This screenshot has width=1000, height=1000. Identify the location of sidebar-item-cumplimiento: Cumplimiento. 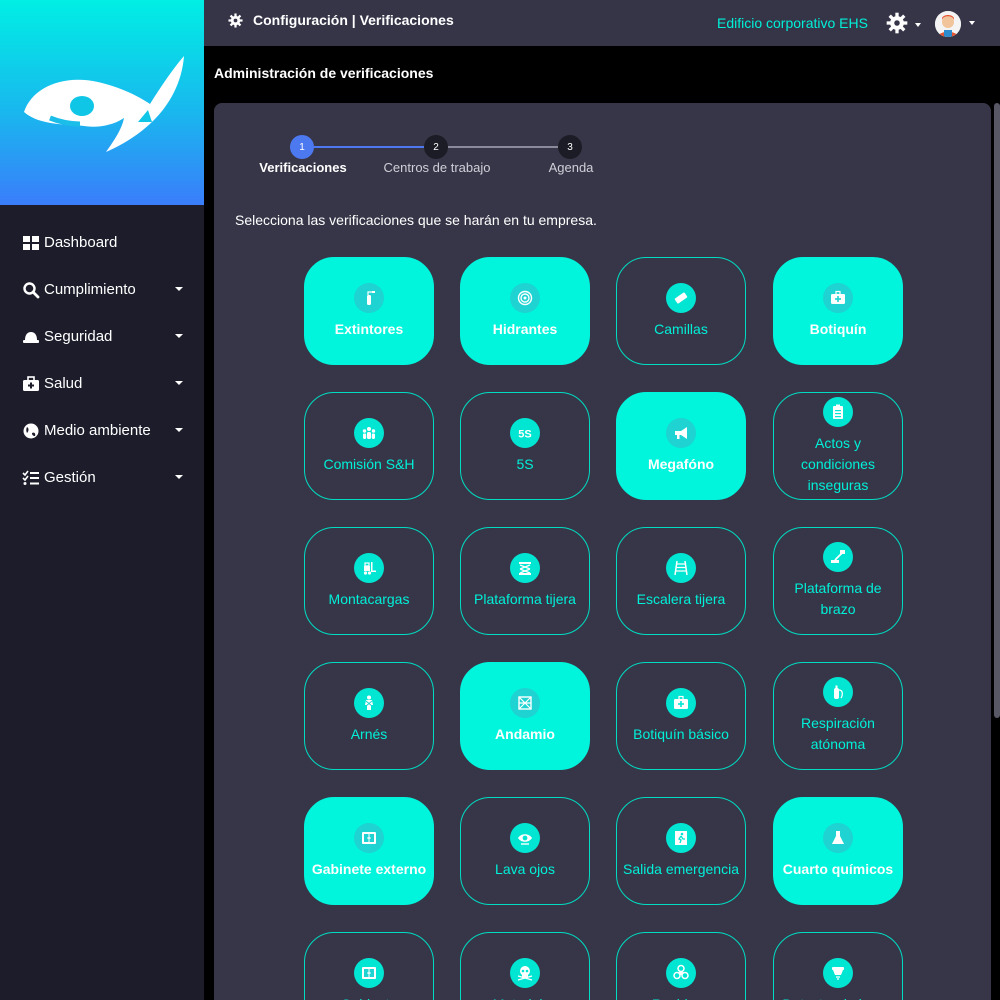
(102, 289).